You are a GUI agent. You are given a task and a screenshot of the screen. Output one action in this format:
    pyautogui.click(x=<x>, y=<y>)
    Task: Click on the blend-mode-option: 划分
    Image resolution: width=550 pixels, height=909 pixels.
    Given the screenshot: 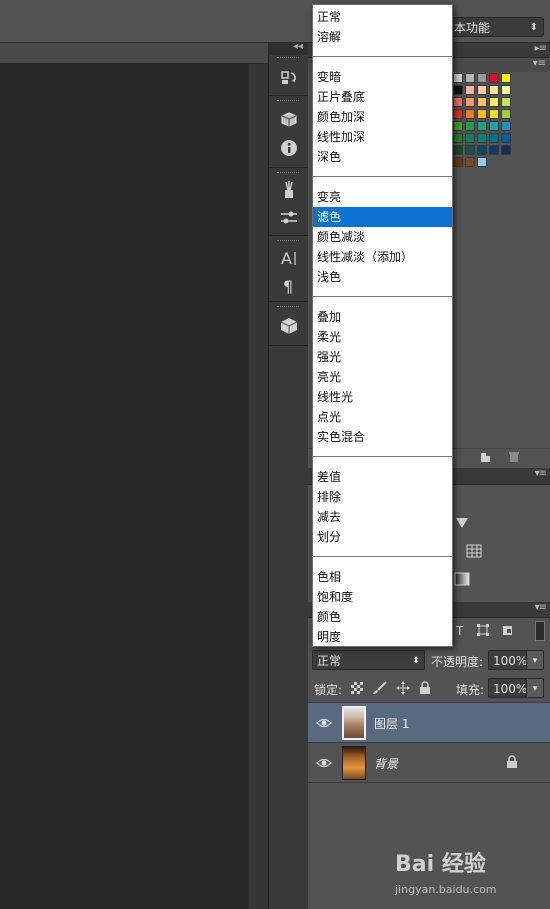 What is the action you would take?
    pyautogui.click(x=382, y=537)
    